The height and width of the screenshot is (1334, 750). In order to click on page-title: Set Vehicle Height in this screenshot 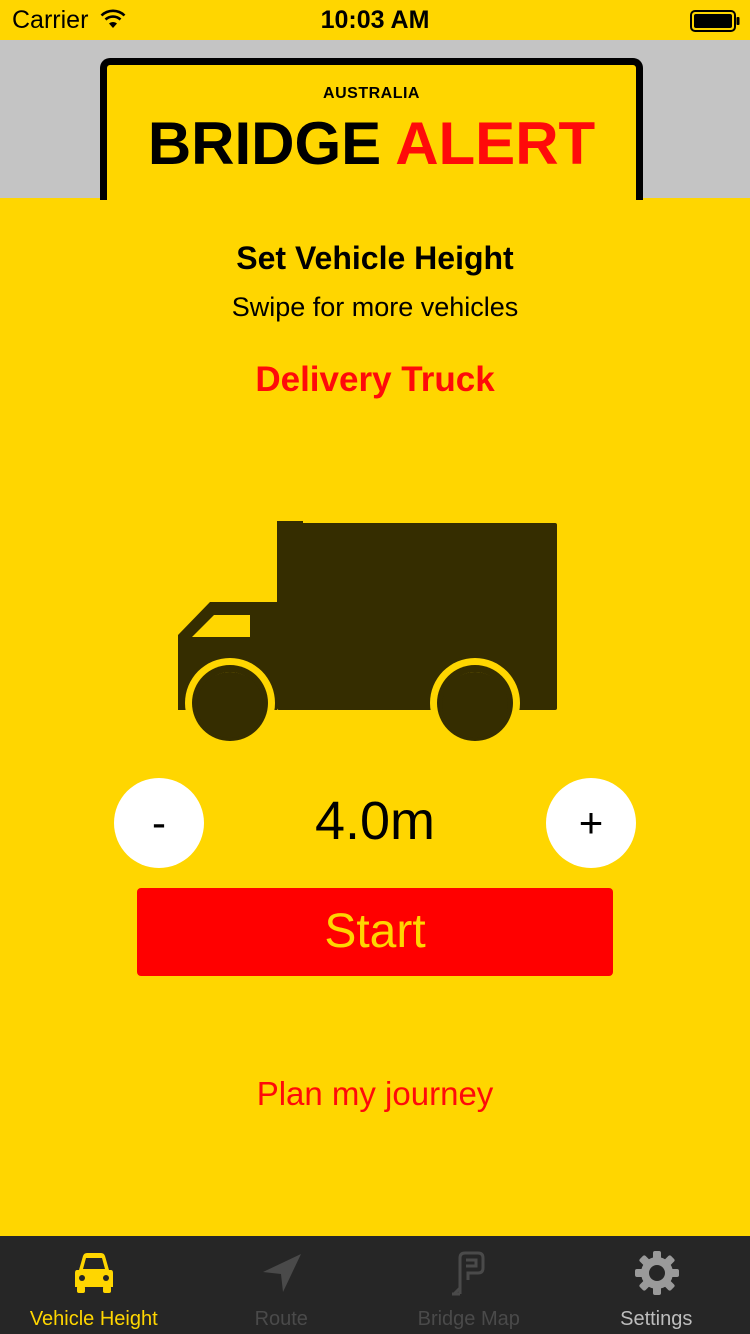, I will do `click(375, 258)`.